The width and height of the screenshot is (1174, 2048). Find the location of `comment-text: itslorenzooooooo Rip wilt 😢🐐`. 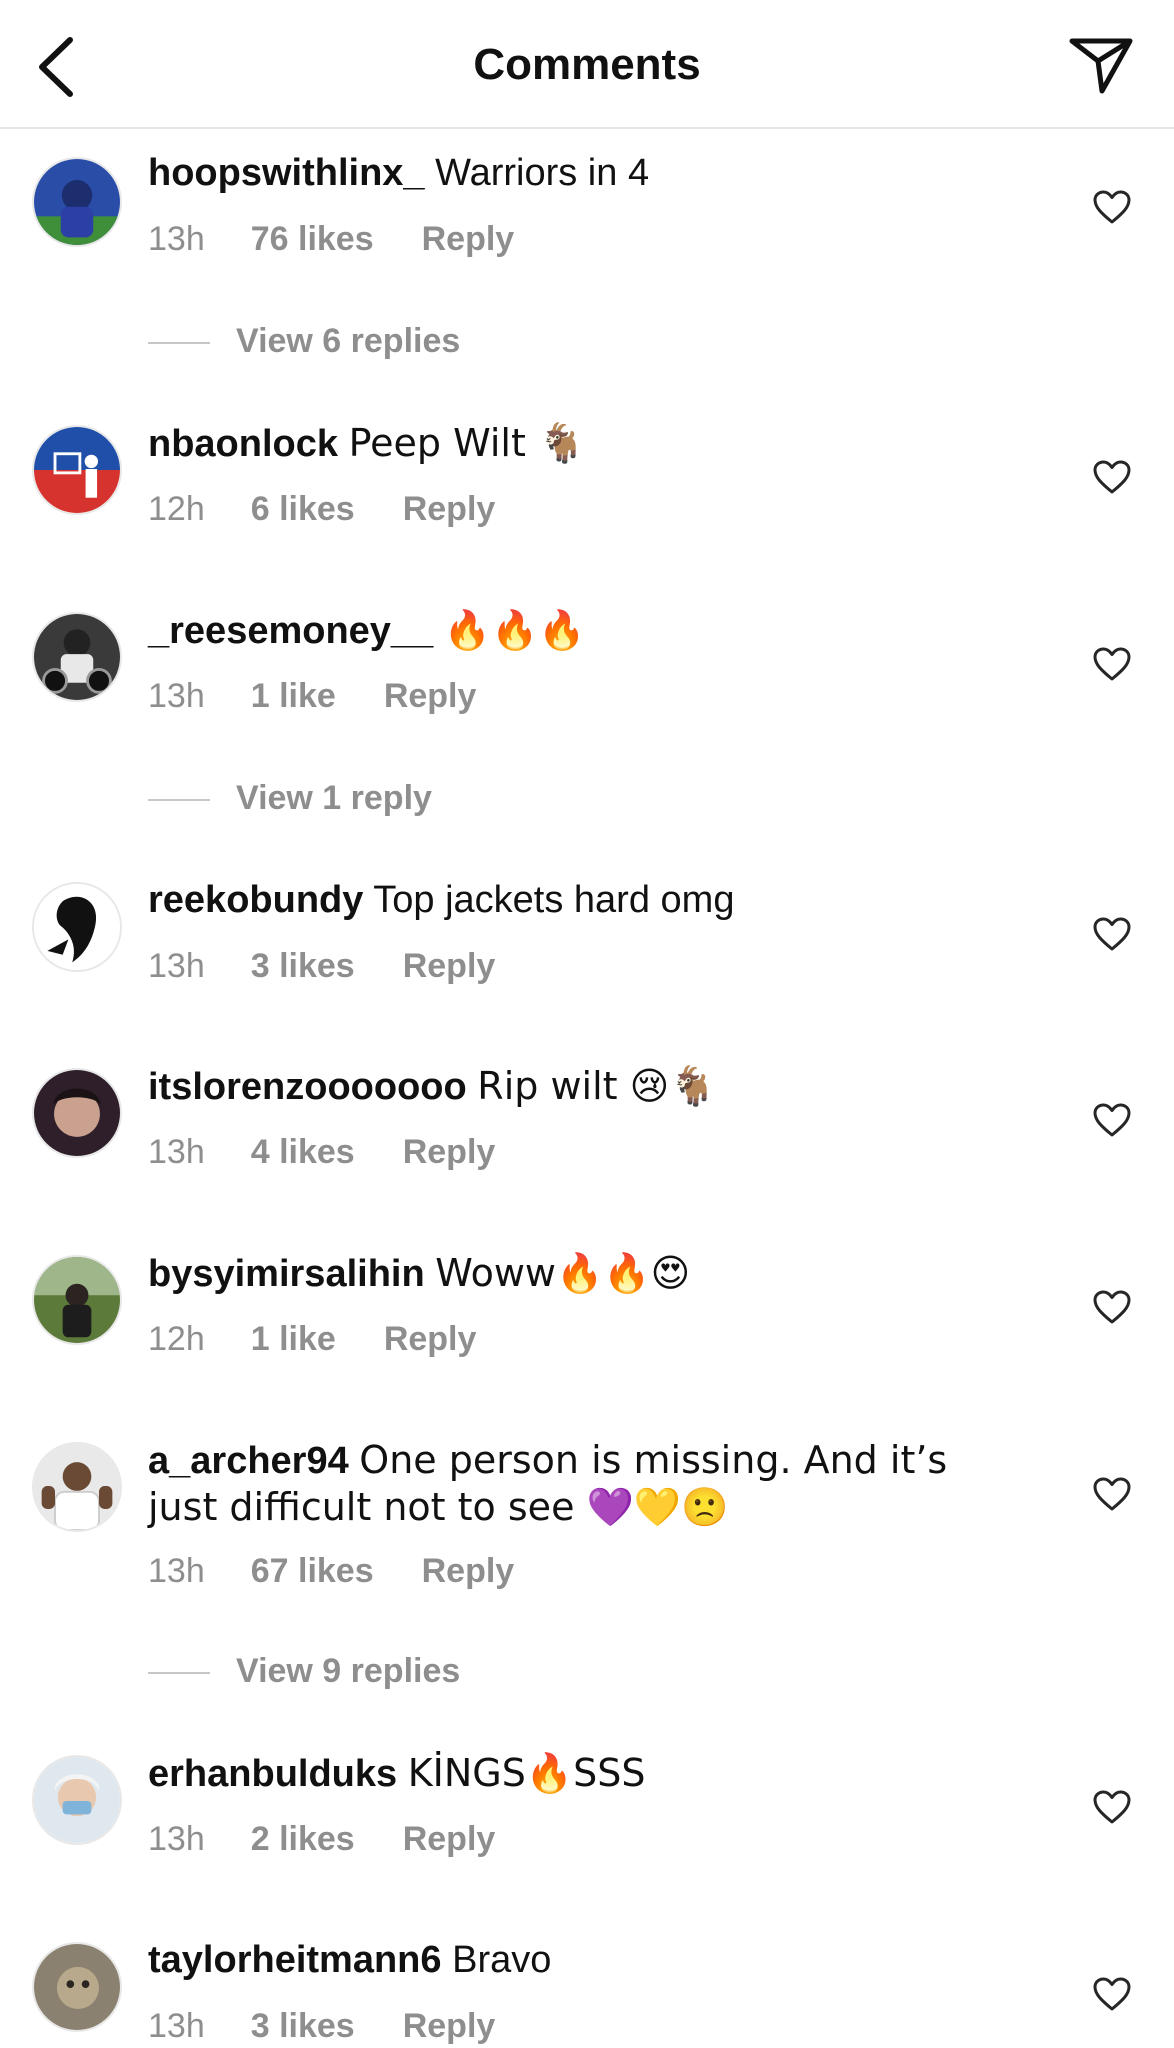

comment-text: itslorenzooooooo Rip wilt 😢🐐 is located at coordinates (588, 1086).